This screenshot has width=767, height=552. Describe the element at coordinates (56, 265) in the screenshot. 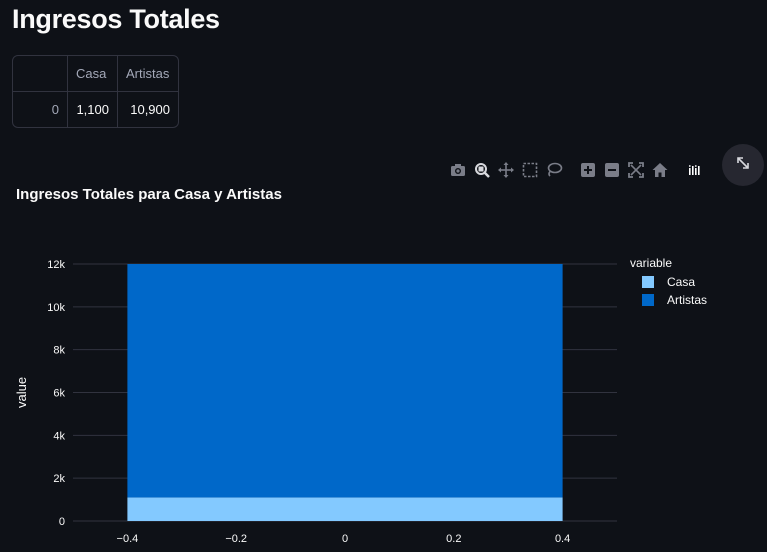

I see `y-tick-label: 12k` at that location.